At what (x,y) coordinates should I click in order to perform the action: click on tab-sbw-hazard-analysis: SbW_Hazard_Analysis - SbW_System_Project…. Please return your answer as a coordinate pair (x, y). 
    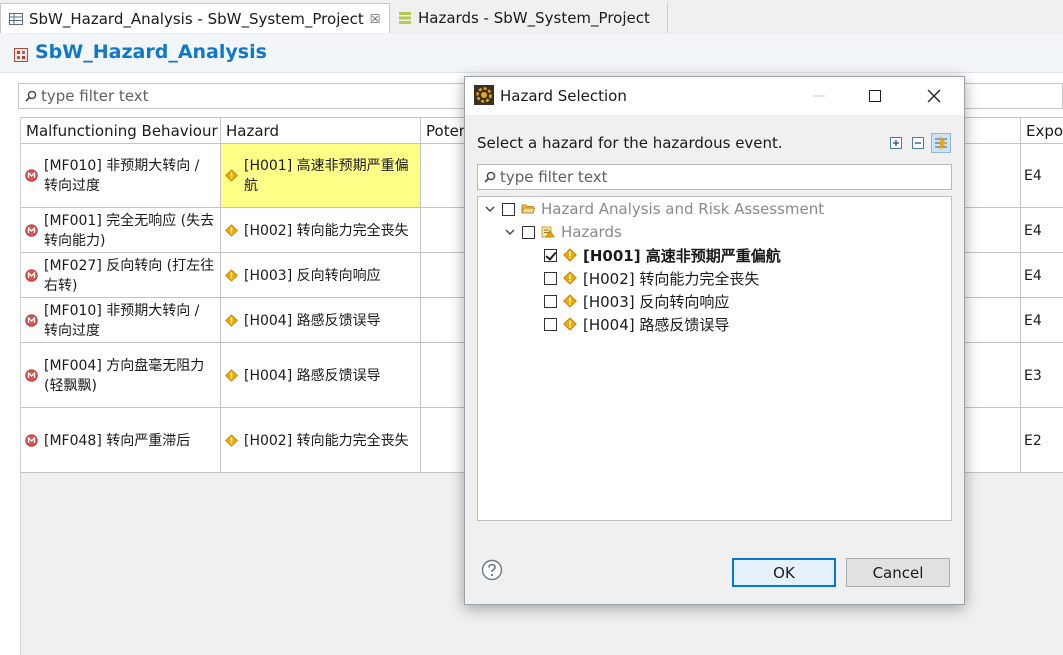
    Looking at the image, I should click on (195, 18).